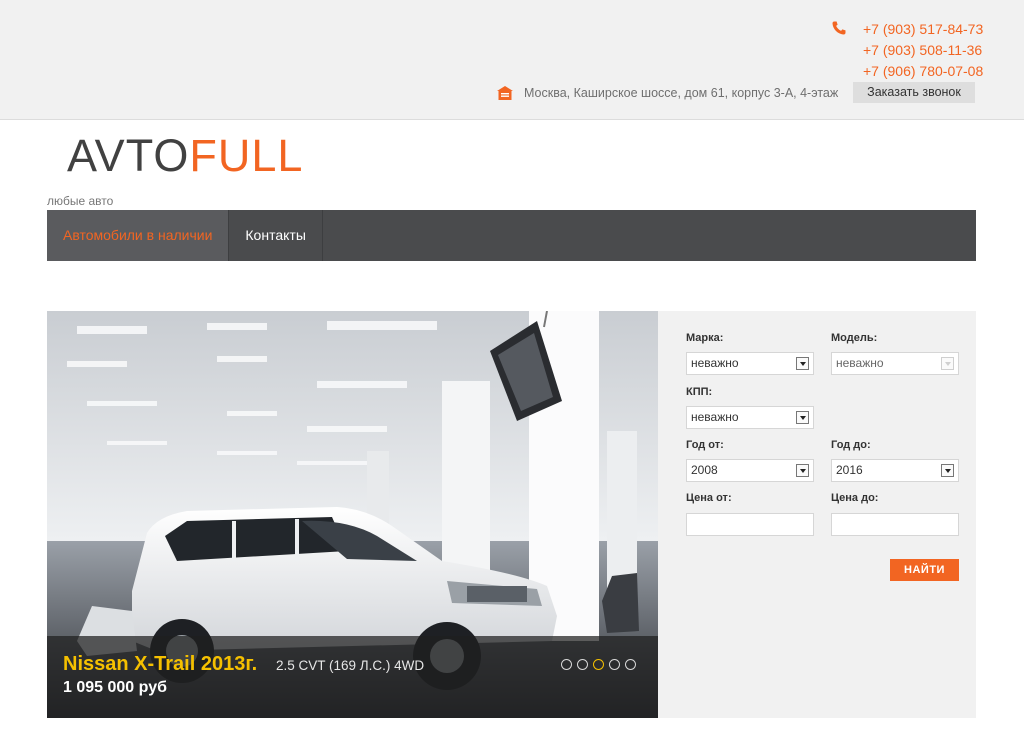 This screenshot has width=1024, height=731. What do you see at coordinates (160, 664) in the screenshot?
I see `car-title: Nissan X-Trail 2013г.` at bounding box center [160, 664].